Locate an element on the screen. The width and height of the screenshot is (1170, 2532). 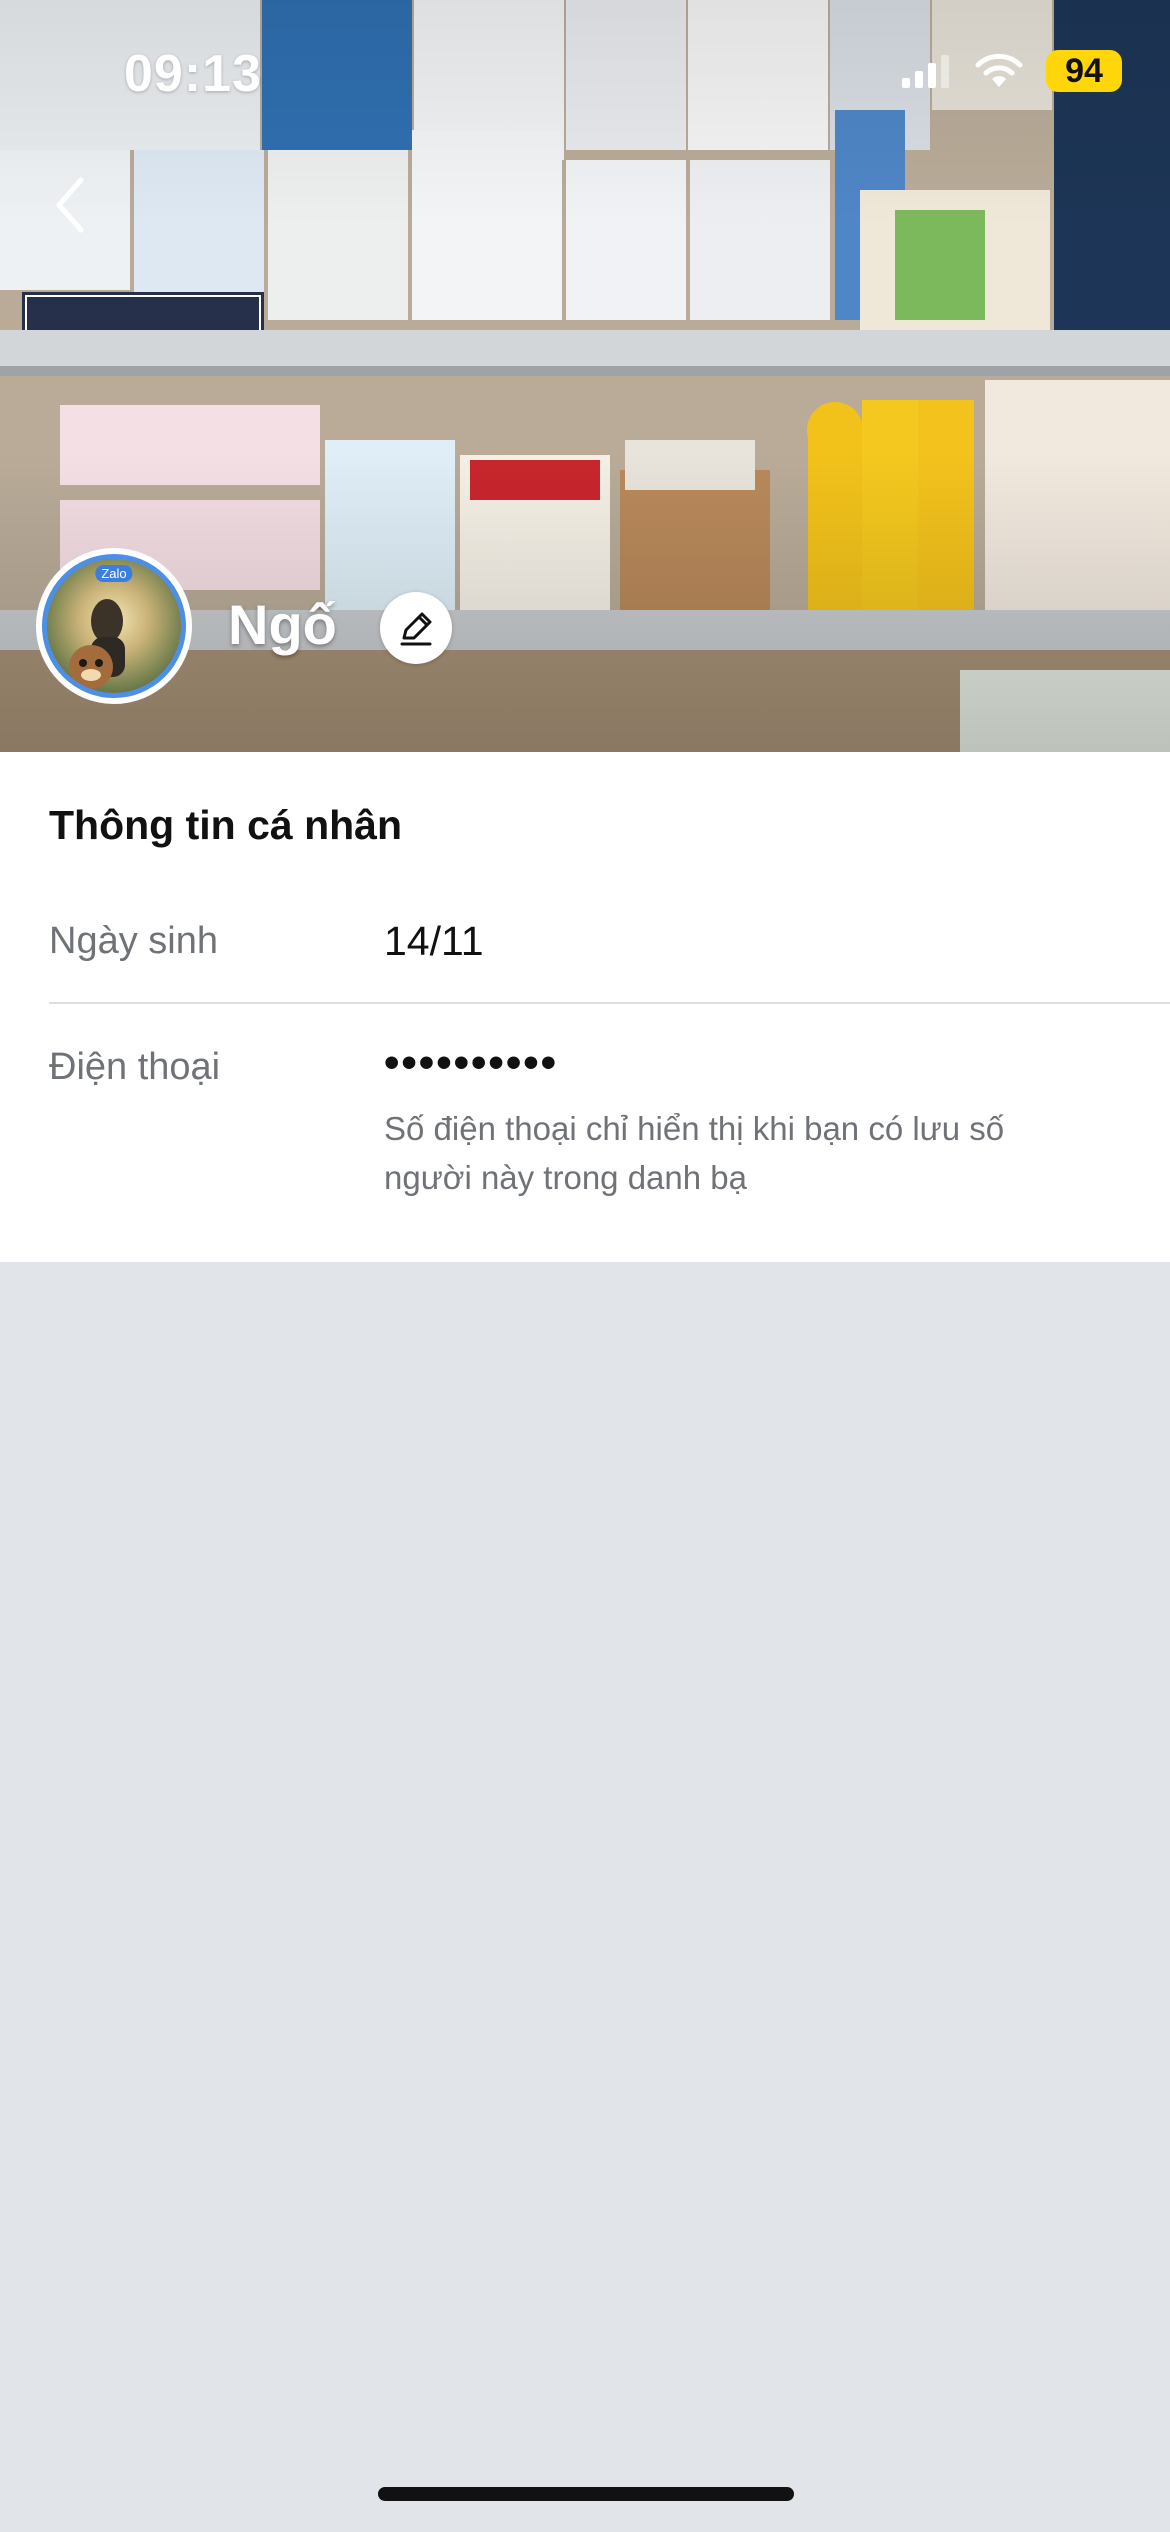
avatar: Zalo is located at coordinates (114, 626).